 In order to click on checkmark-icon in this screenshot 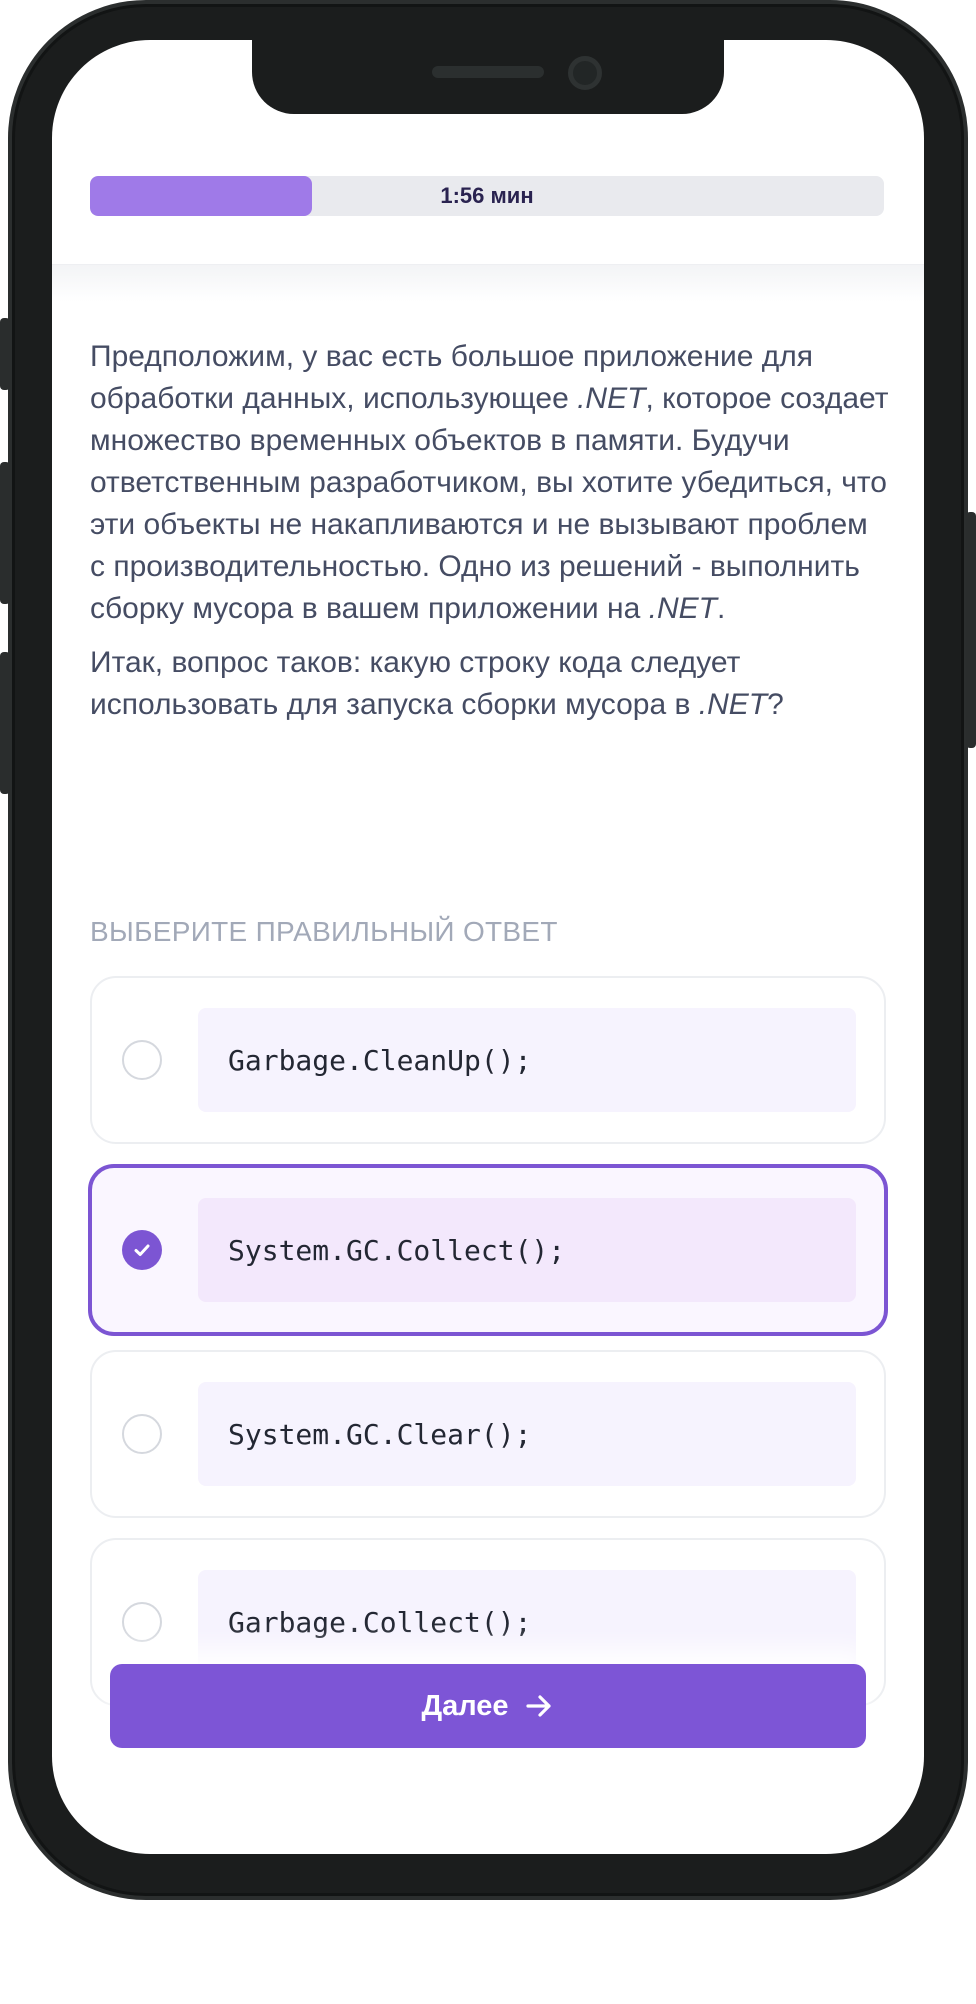, I will do `click(142, 1250)`.